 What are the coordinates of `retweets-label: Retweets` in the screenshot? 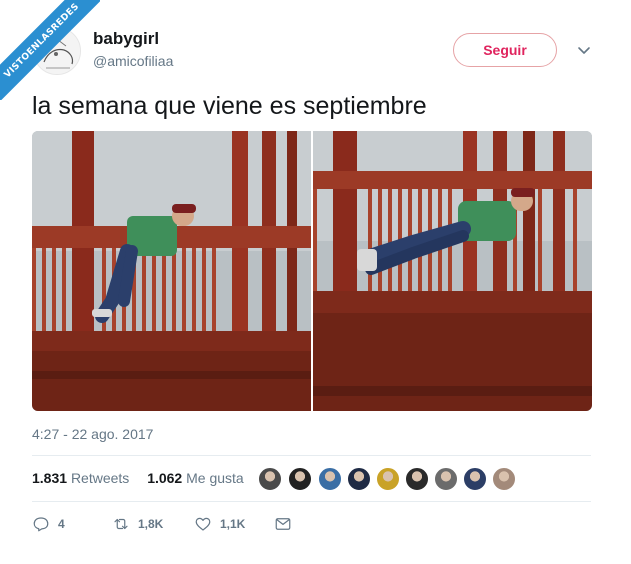 It's located at (100, 478).